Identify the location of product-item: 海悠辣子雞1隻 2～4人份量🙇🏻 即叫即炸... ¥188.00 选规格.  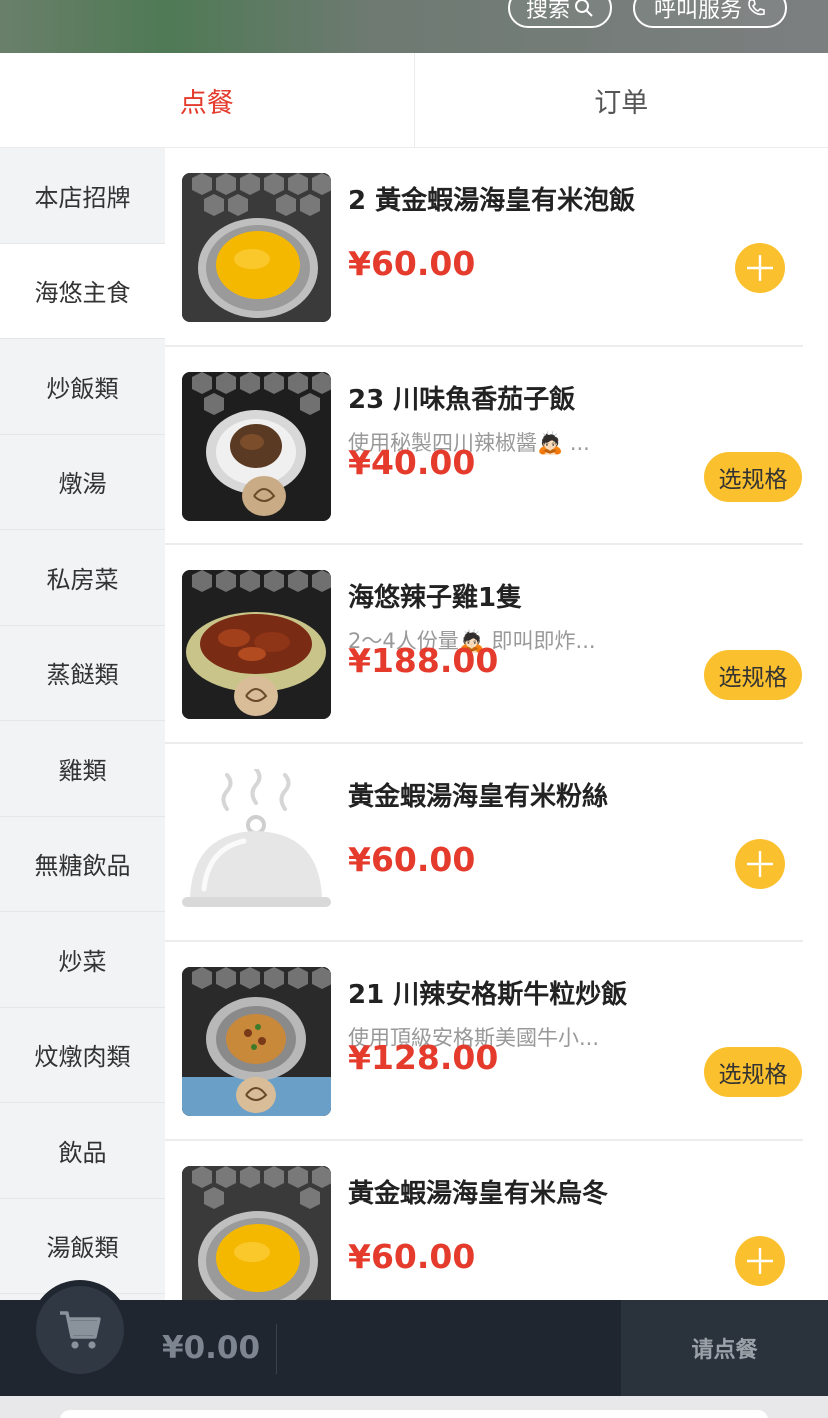
(484, 644).